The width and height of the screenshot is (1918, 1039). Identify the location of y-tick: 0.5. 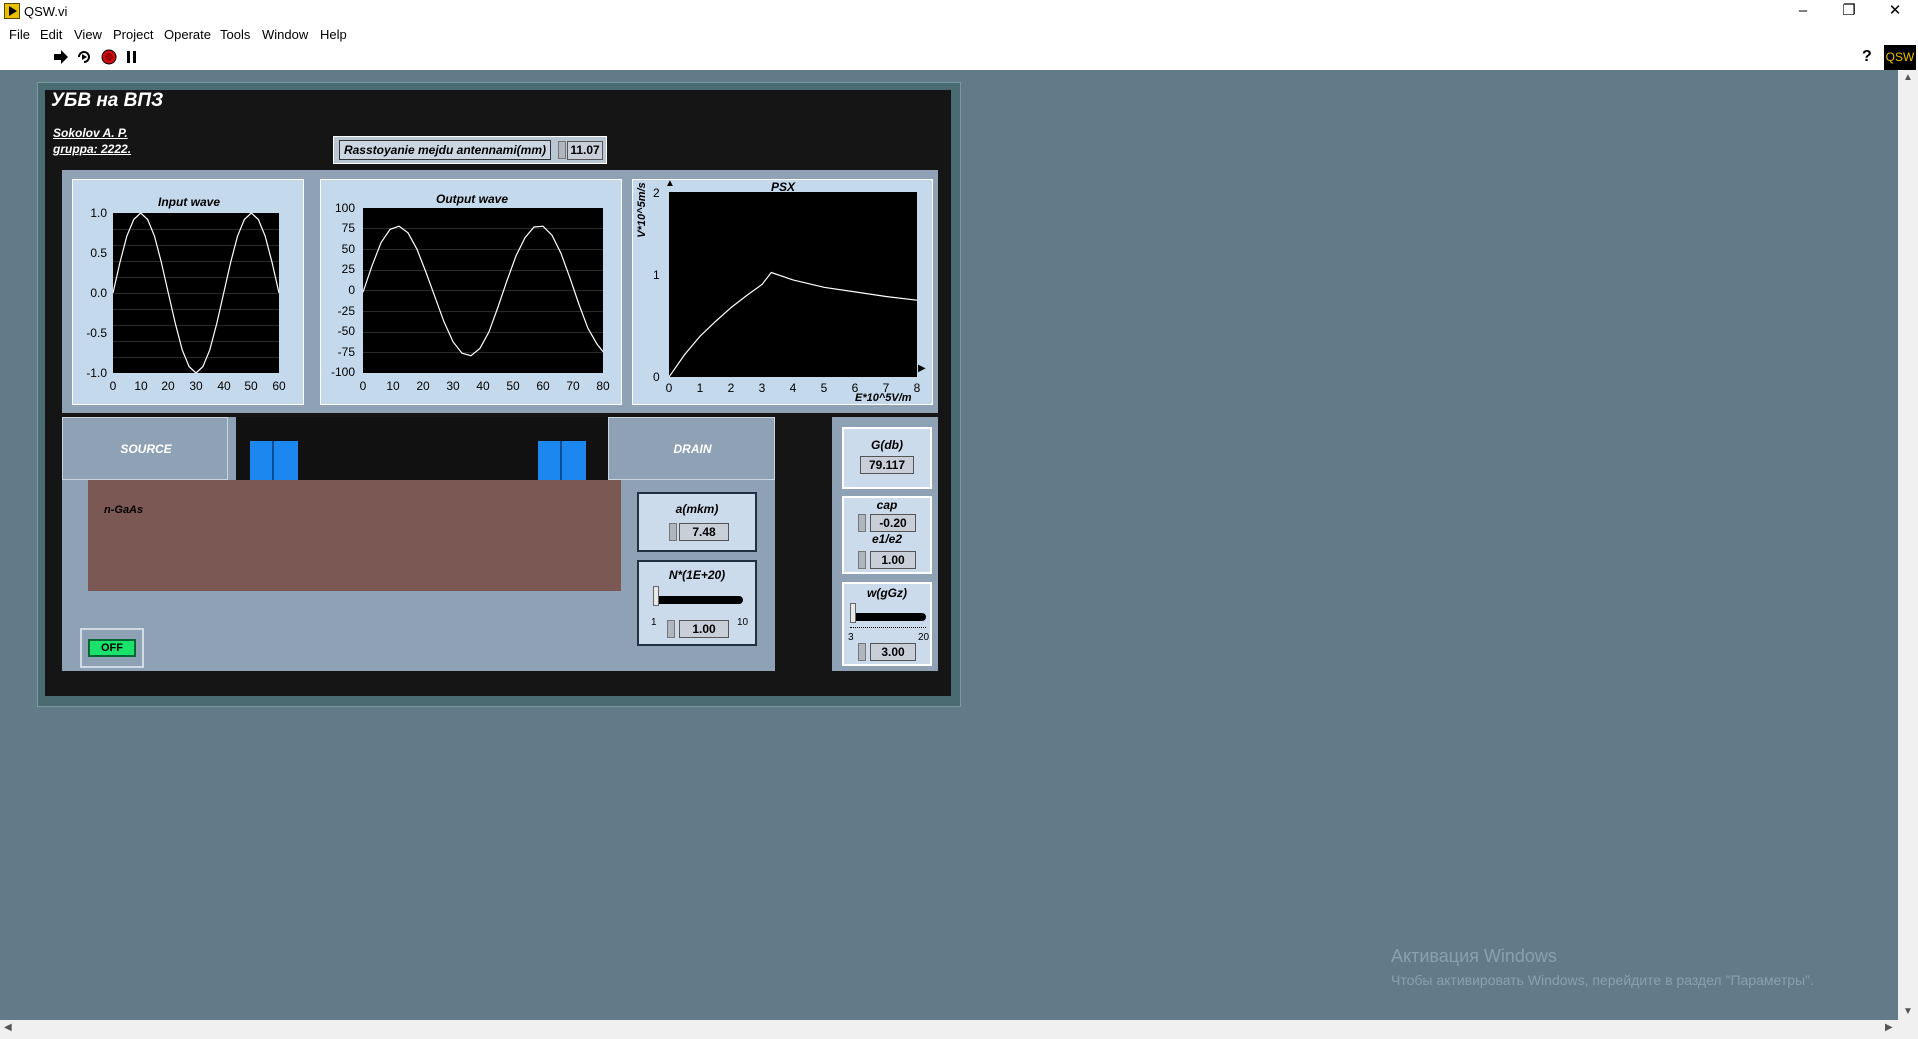
(98, 253).